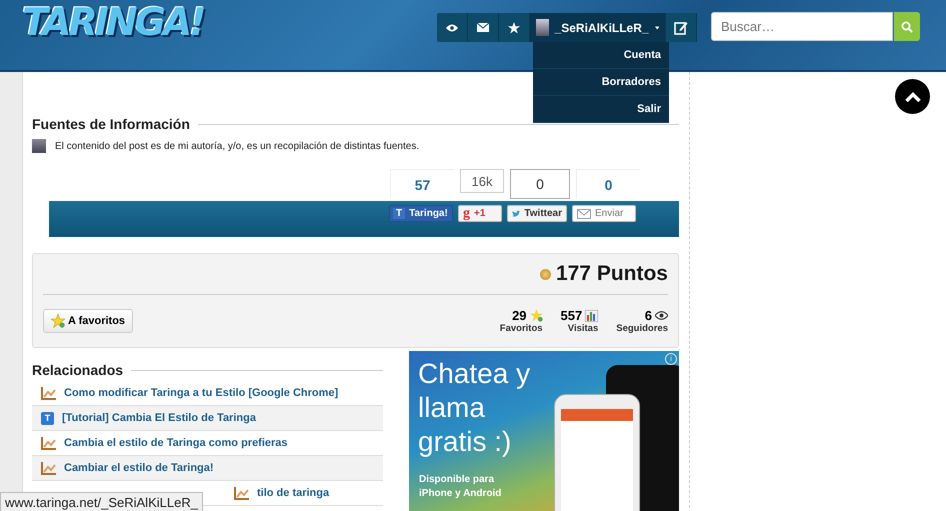 This screenshot has height=511, width=946. What do you see at coordinates (88, 321) in the screenshot?
I see `favorite-button: A favoritos` at bounding box center [88, 321].